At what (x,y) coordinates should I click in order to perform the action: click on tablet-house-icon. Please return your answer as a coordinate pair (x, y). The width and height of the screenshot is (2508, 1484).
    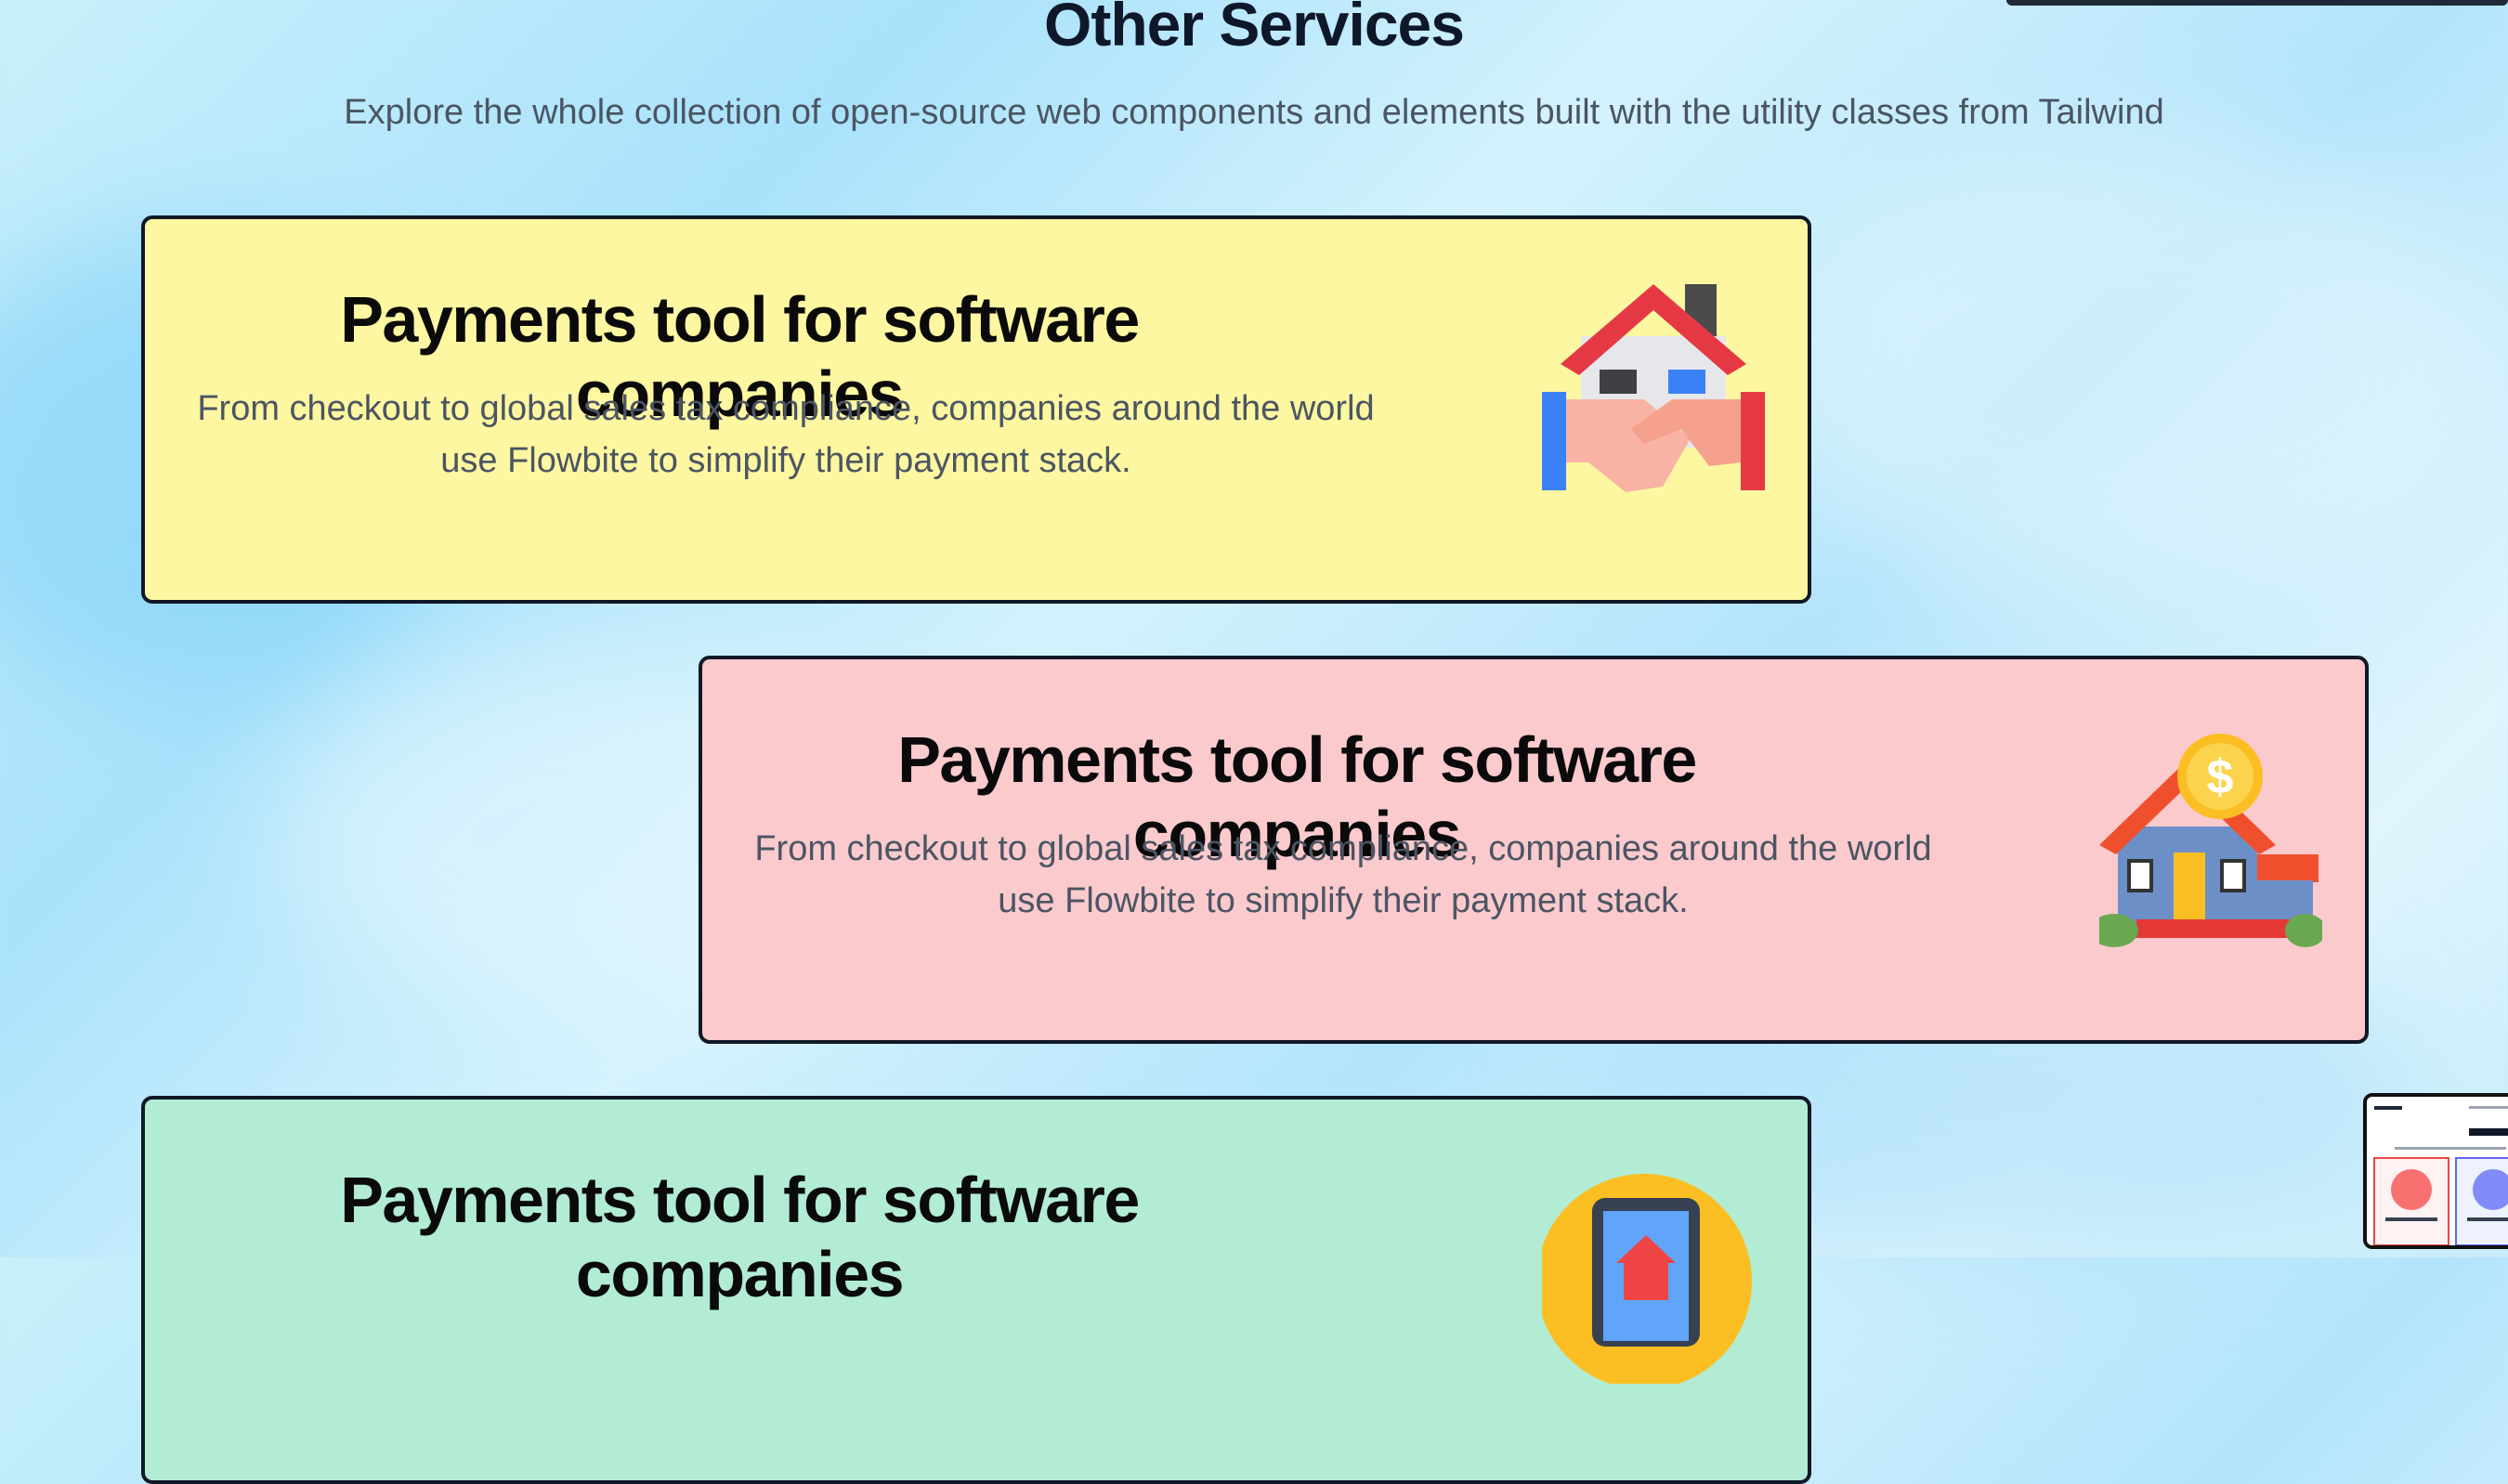
    Looking at the image, I should click on (1647, 1279).